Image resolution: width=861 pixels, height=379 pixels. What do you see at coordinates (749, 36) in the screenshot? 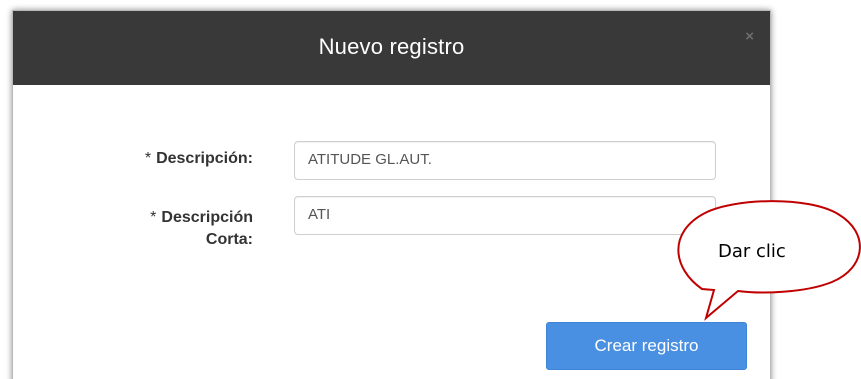
I see `close-icon: ×` at bounding box center [749, 36].